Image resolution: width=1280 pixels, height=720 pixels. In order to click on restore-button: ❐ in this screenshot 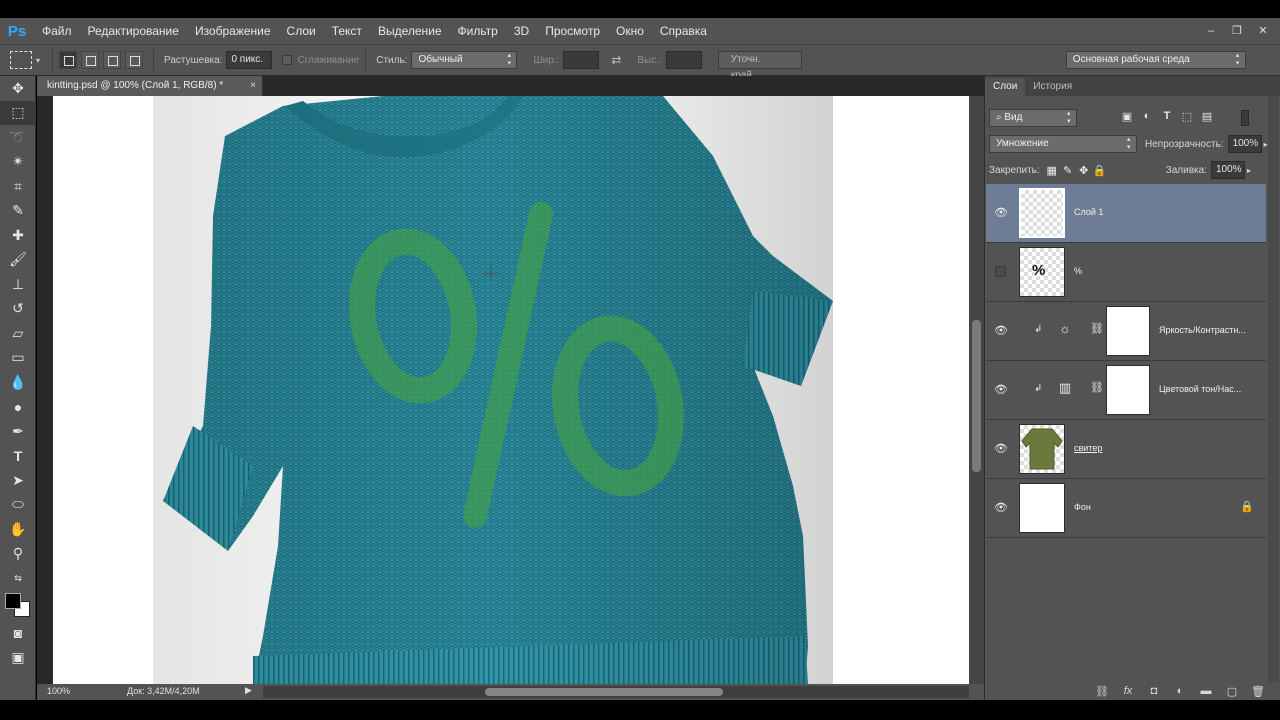, I will do `click(1237, 31)`.